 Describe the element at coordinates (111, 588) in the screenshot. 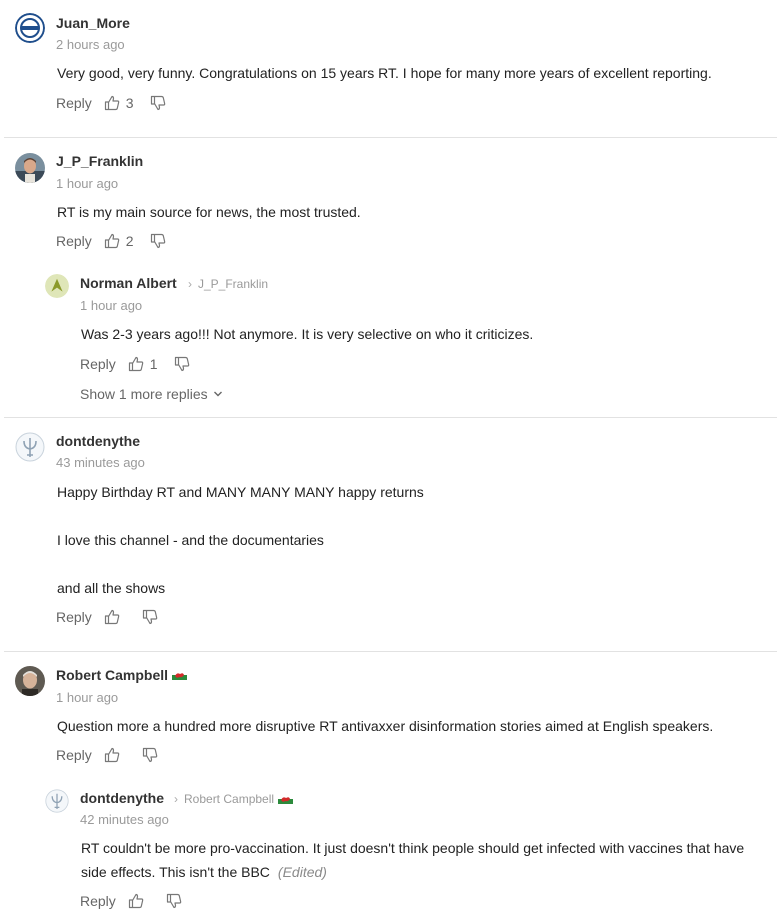

I see `comment-text-line: and all the shows` at that location.